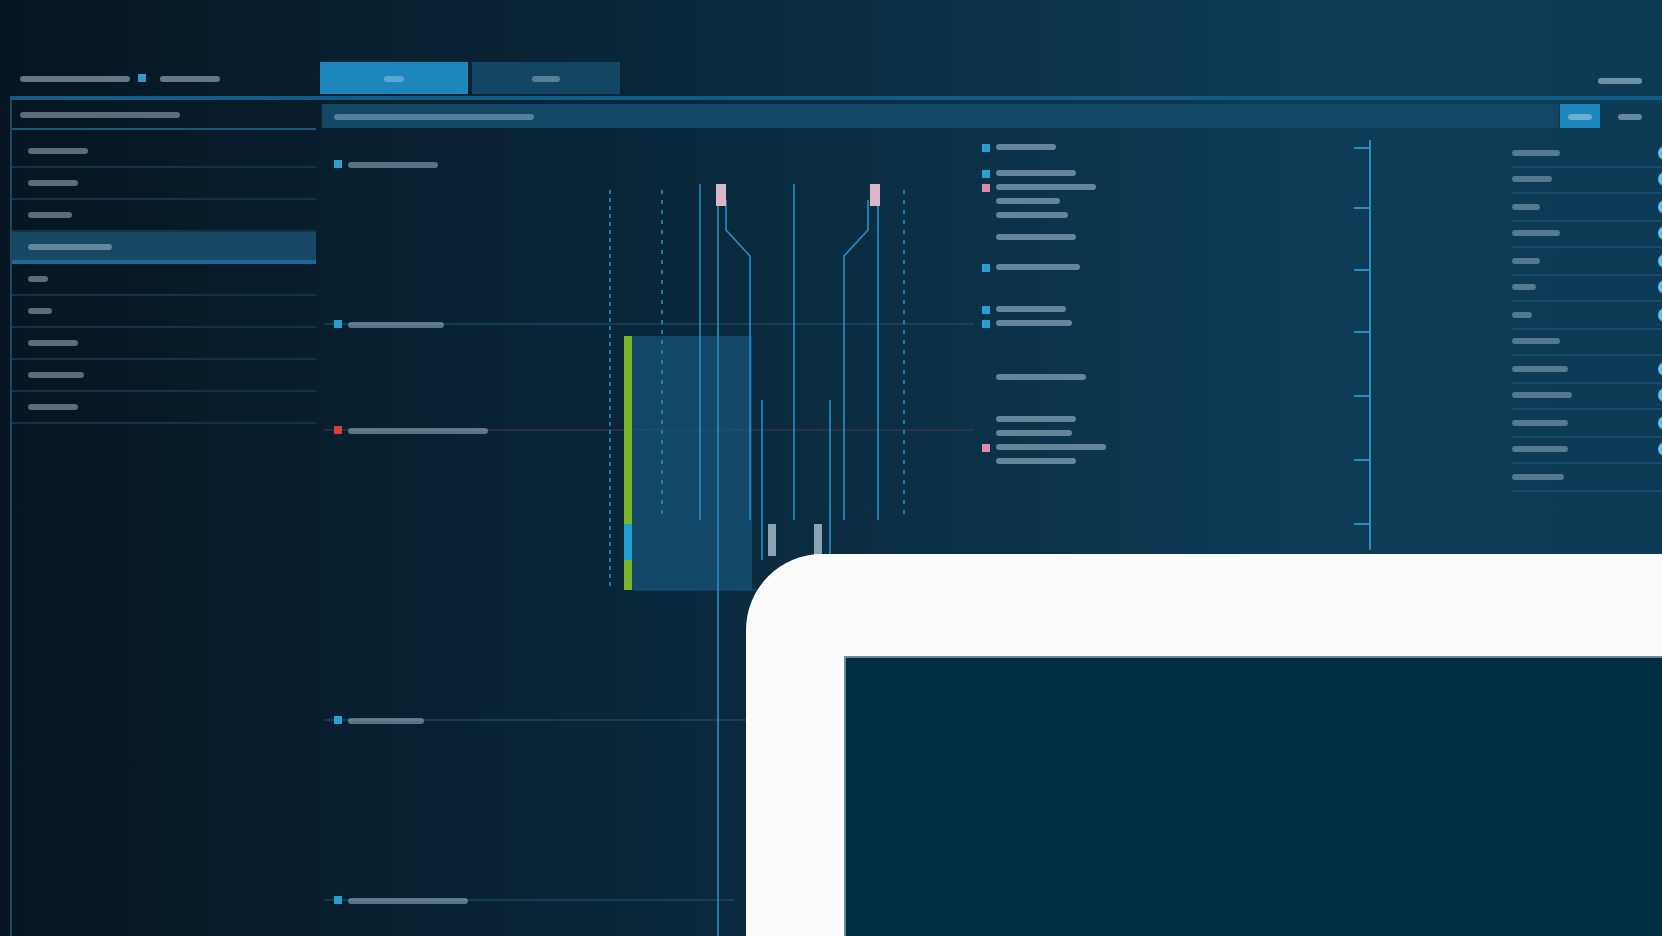 Image resolution: width=1662 pixels, height=936 pixels. Describe the element at coordinates (164, 248) in the screenshot. I see `sidebar-item` at that location.